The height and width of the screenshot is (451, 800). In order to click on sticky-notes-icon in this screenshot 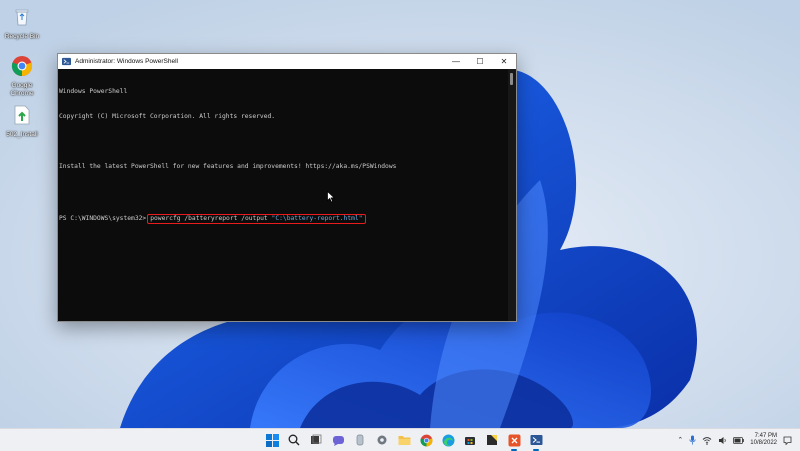, I will do `click(492, 440)`.